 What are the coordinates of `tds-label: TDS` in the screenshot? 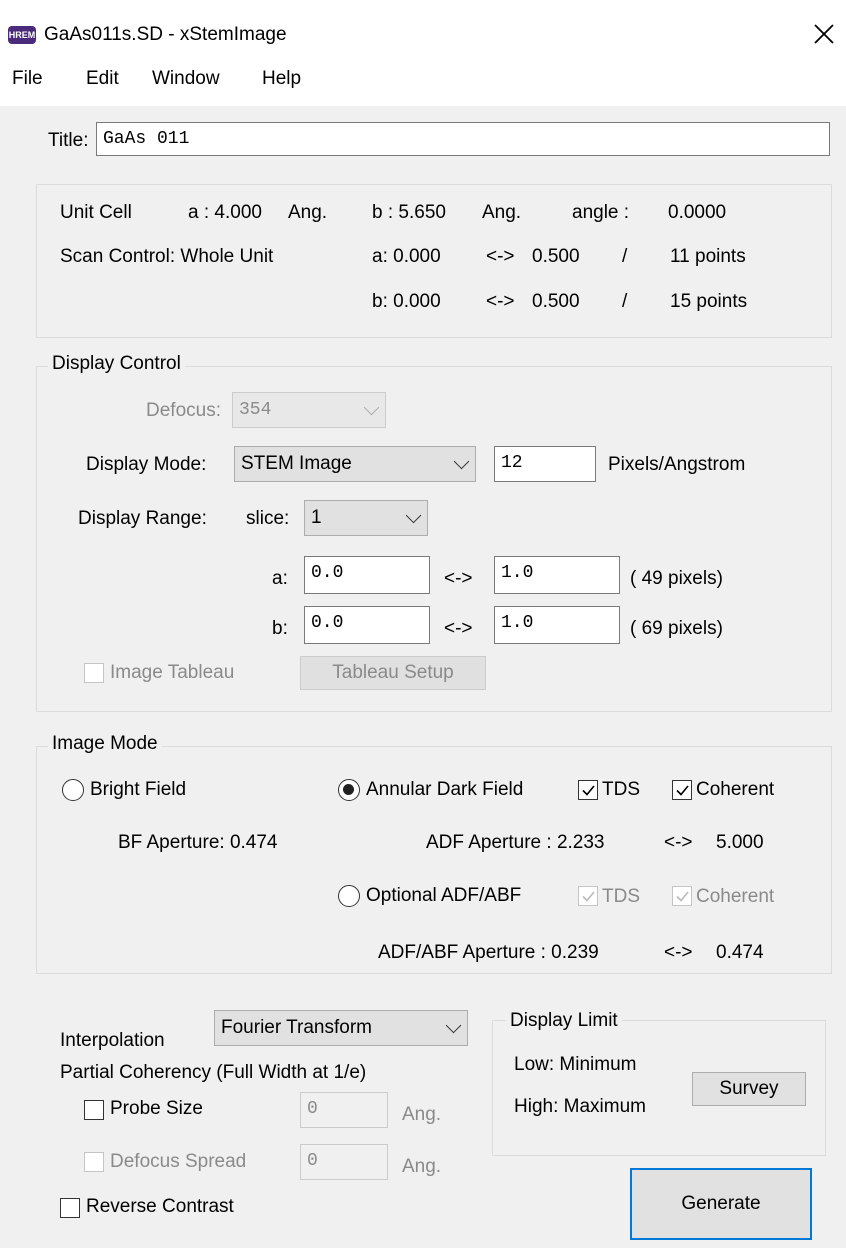 It's located at (621, 789).